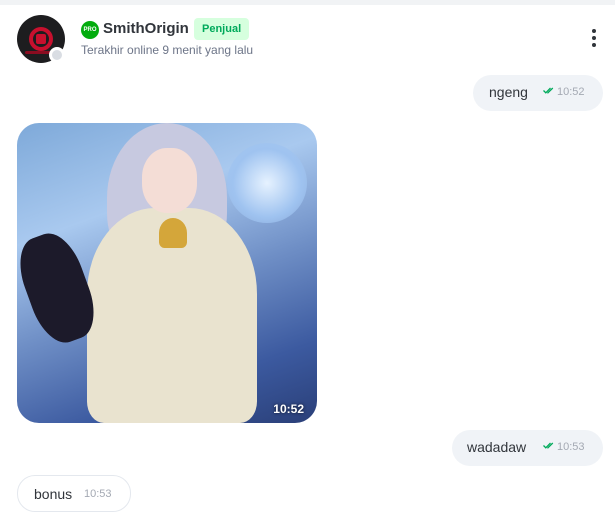  What do you see at coordinates (538, 93) in the screenshot?
I see `outgoing-message: ngeng 10:52` at bounding box center [538, 93].